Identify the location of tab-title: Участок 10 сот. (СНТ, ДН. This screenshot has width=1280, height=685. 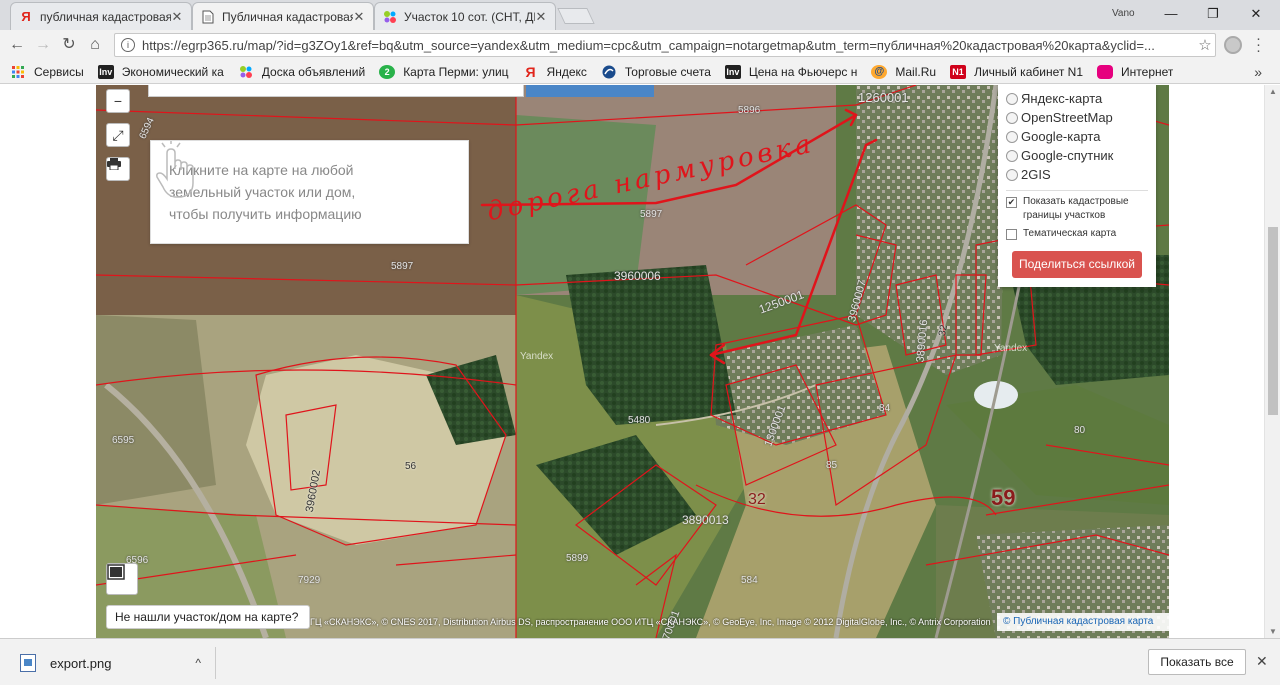
(469, 16).